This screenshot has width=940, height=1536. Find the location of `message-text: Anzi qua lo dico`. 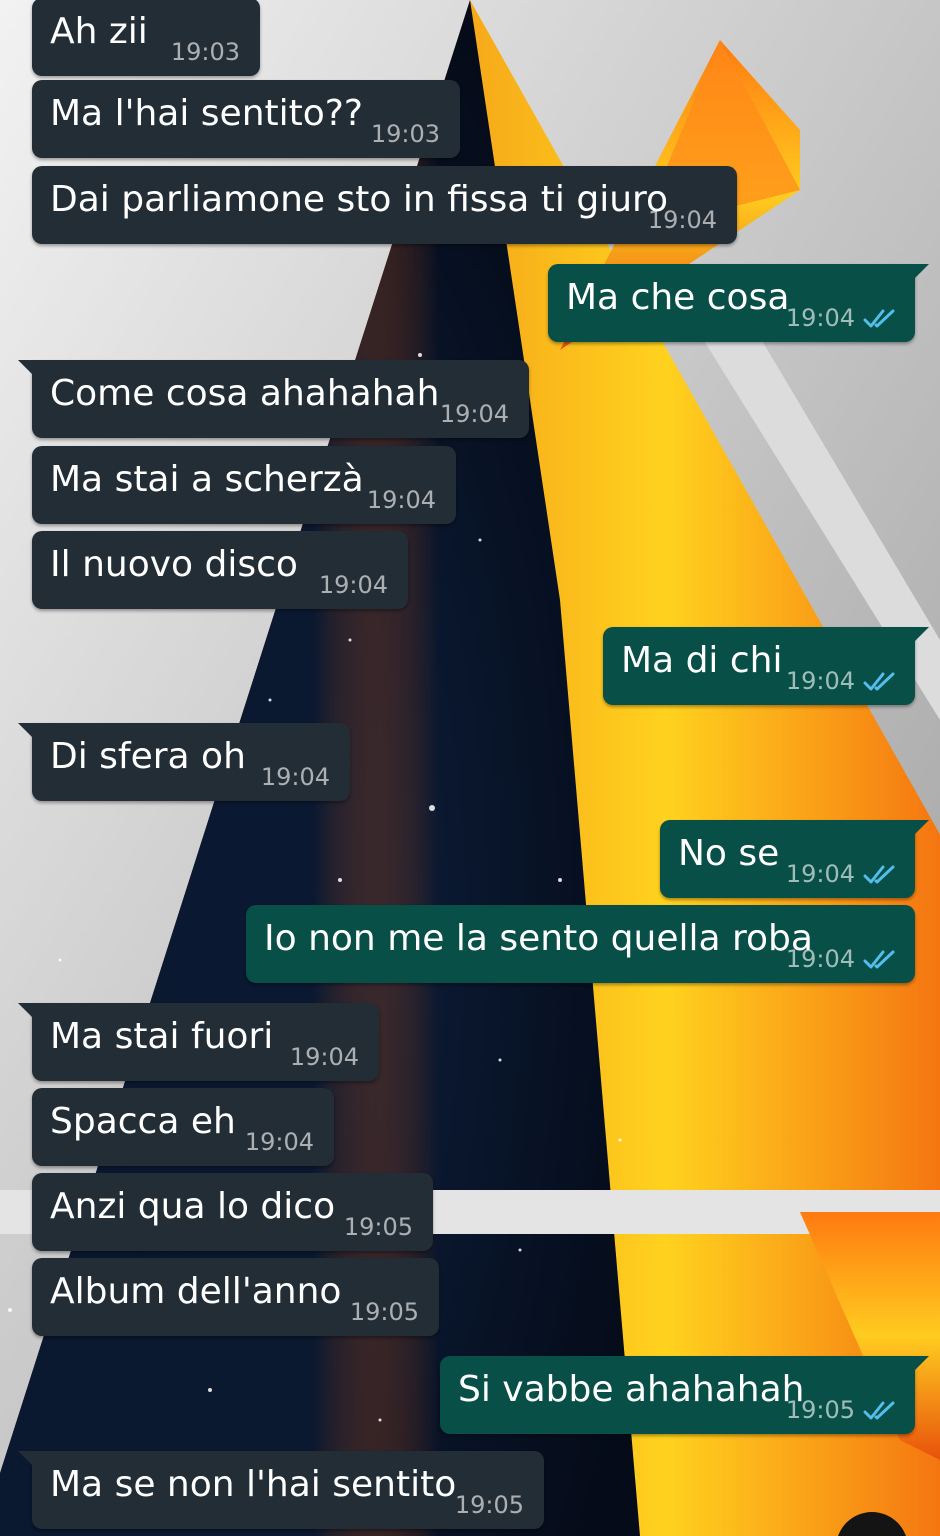

message-text: Anzi qua lo dico is located at coordinates (193, 1206).